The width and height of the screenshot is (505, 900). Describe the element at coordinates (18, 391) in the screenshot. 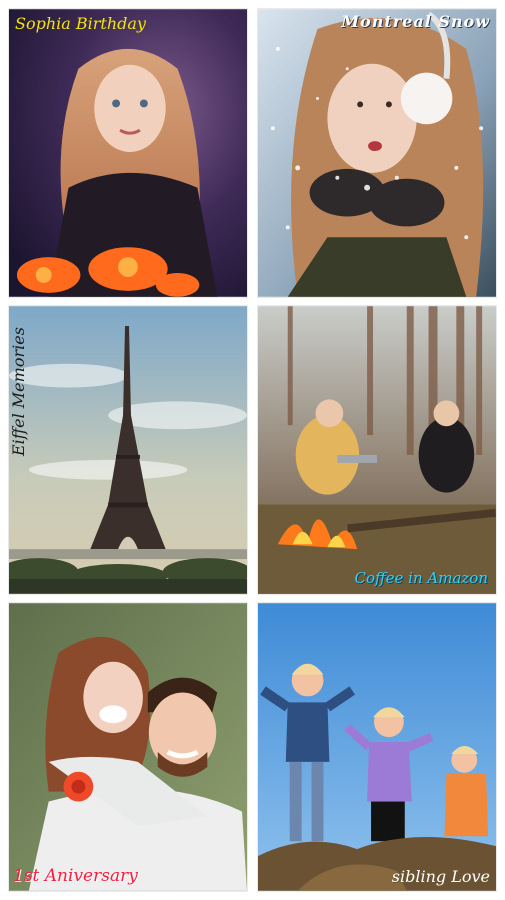

I see `caption-eiffel-memories: Eiffel Memories` at that location.